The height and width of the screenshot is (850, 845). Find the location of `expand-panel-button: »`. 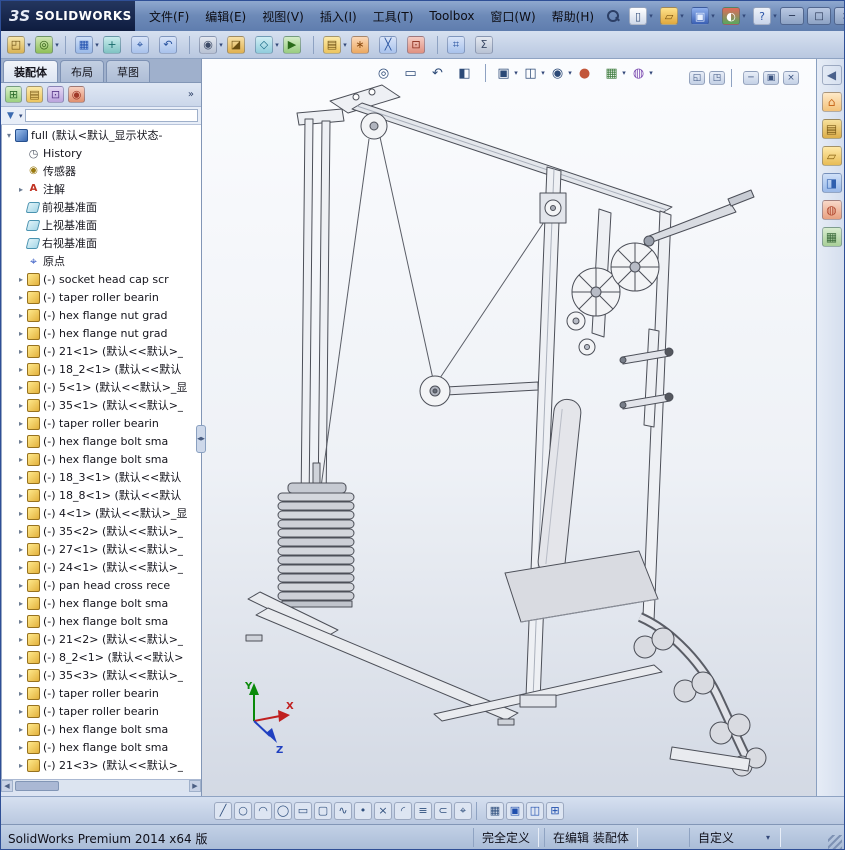

expand-panel-button: » is located at coordinates (191, 94).